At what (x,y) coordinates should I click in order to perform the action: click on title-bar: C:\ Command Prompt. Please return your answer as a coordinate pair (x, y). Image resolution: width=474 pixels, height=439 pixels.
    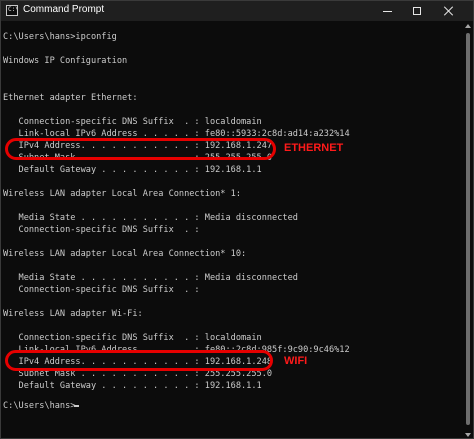
    Looking at the image, I should click on (237, 11).